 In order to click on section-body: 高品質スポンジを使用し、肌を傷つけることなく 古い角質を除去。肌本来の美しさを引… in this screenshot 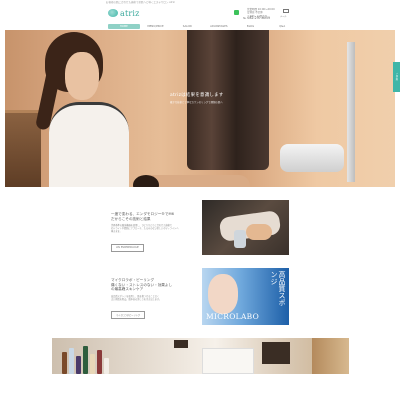, I will do `click(152, 298)`.